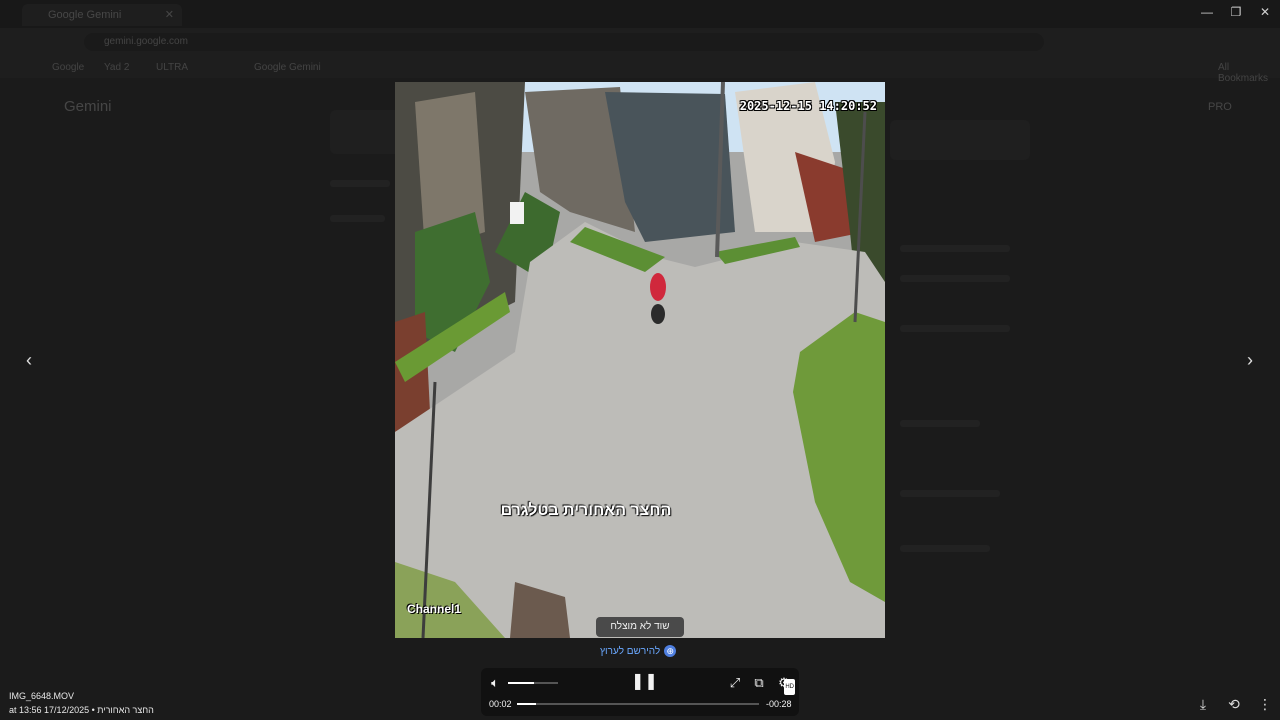 The width and height of the screenshot is (1280, 720). Describe the element at coordinates (759, 683) in the screenshot. I see `picture-in-picture-icon: ⧉` at that location.